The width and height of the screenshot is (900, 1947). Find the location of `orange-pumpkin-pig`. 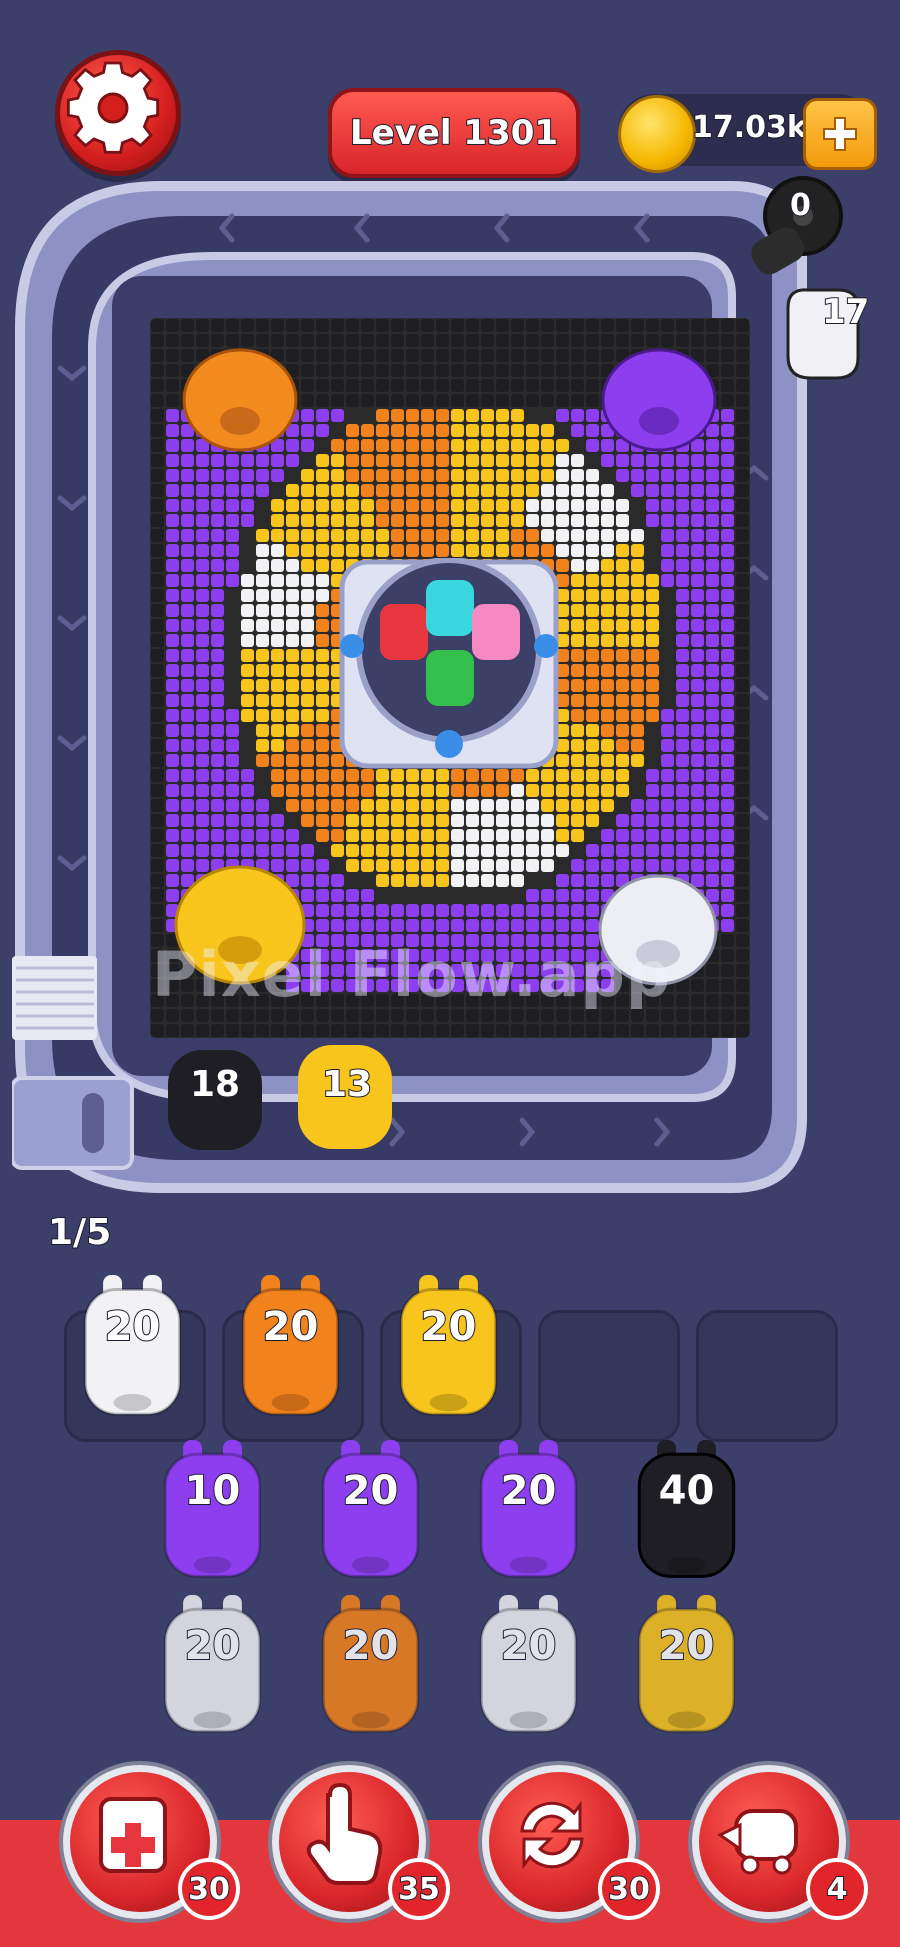

orange-pumpkin-pig is located at coordinates (240, 400).